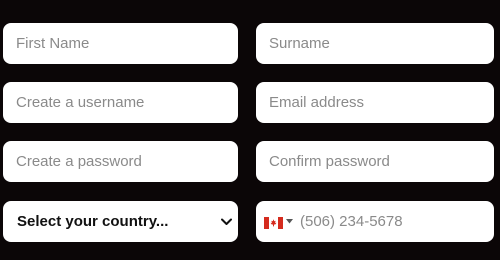  What do you see at coordinates (226, 222) in the screenshot?
I see `chevron-down-icon` at bounding box center [226, 222].